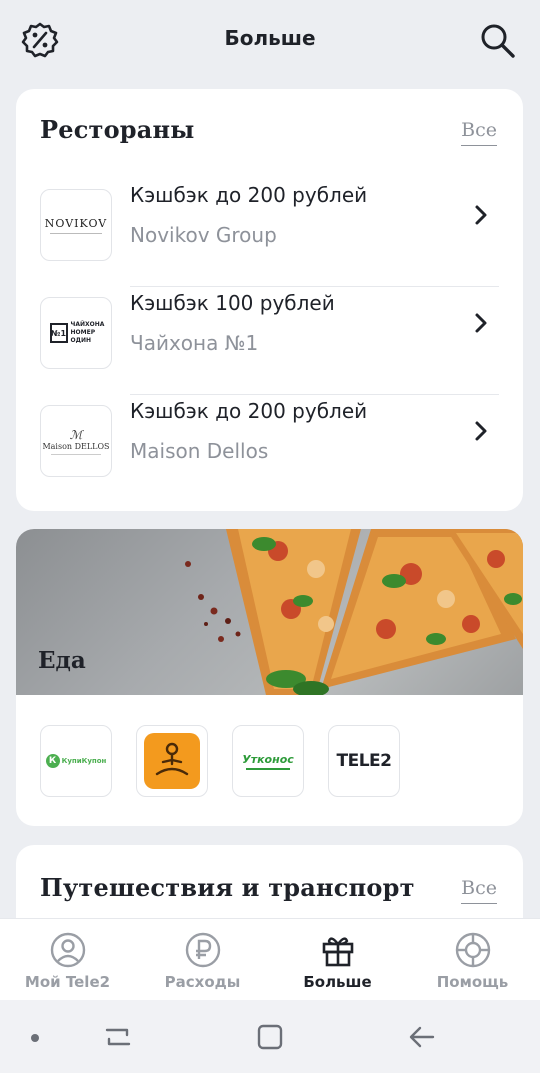 The width and height of the screenshot is (540, 1073). What do you see at coordinates (76, 761) in the screenshot?
I see `partner-kupikupon: К КупиКупон` at bounding box center [76, 761].